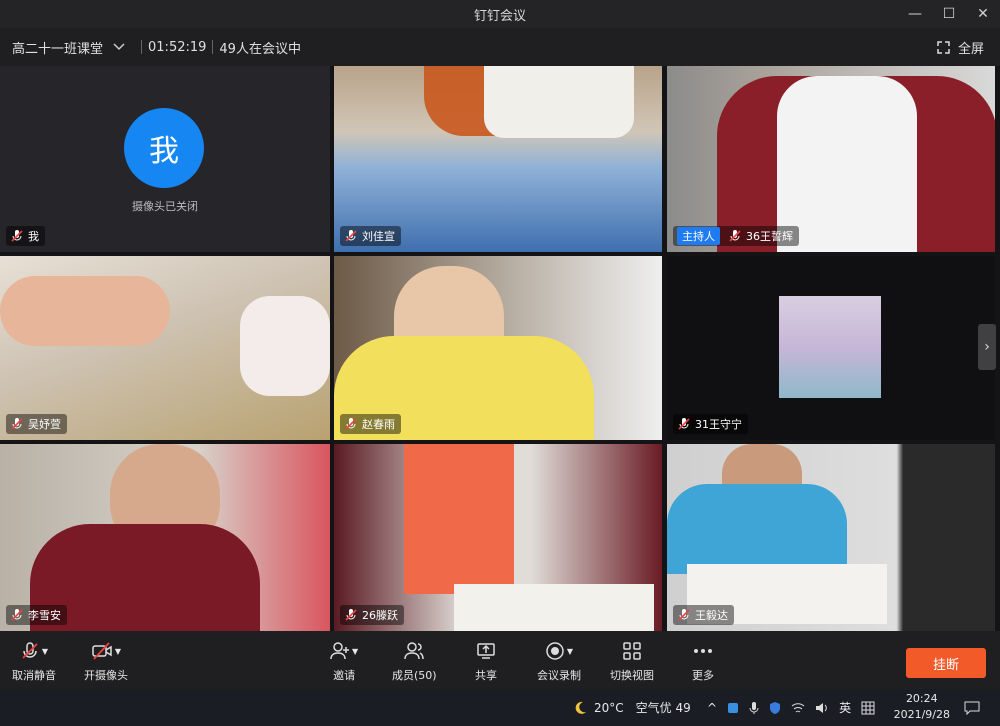 The width and height of the screenshot is (1000, 726). I want to click on participant-label: 赵春雨, so click(370, 424).